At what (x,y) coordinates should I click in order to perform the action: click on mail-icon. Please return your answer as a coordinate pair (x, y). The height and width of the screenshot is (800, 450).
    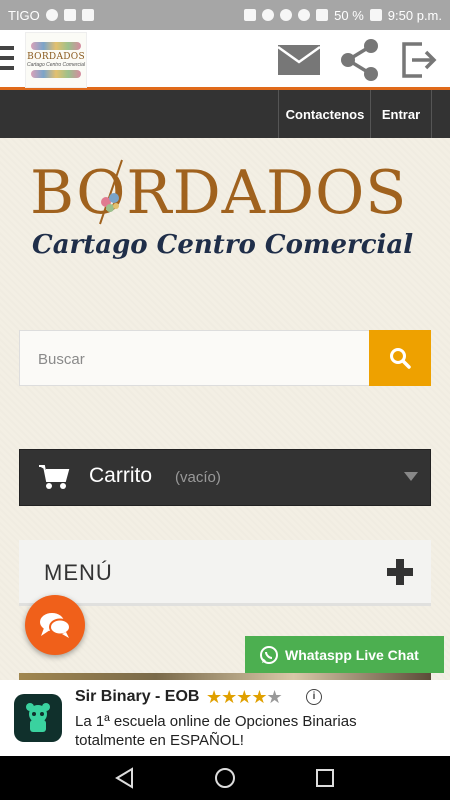
    Looking at the image, I should click on (299, 60).